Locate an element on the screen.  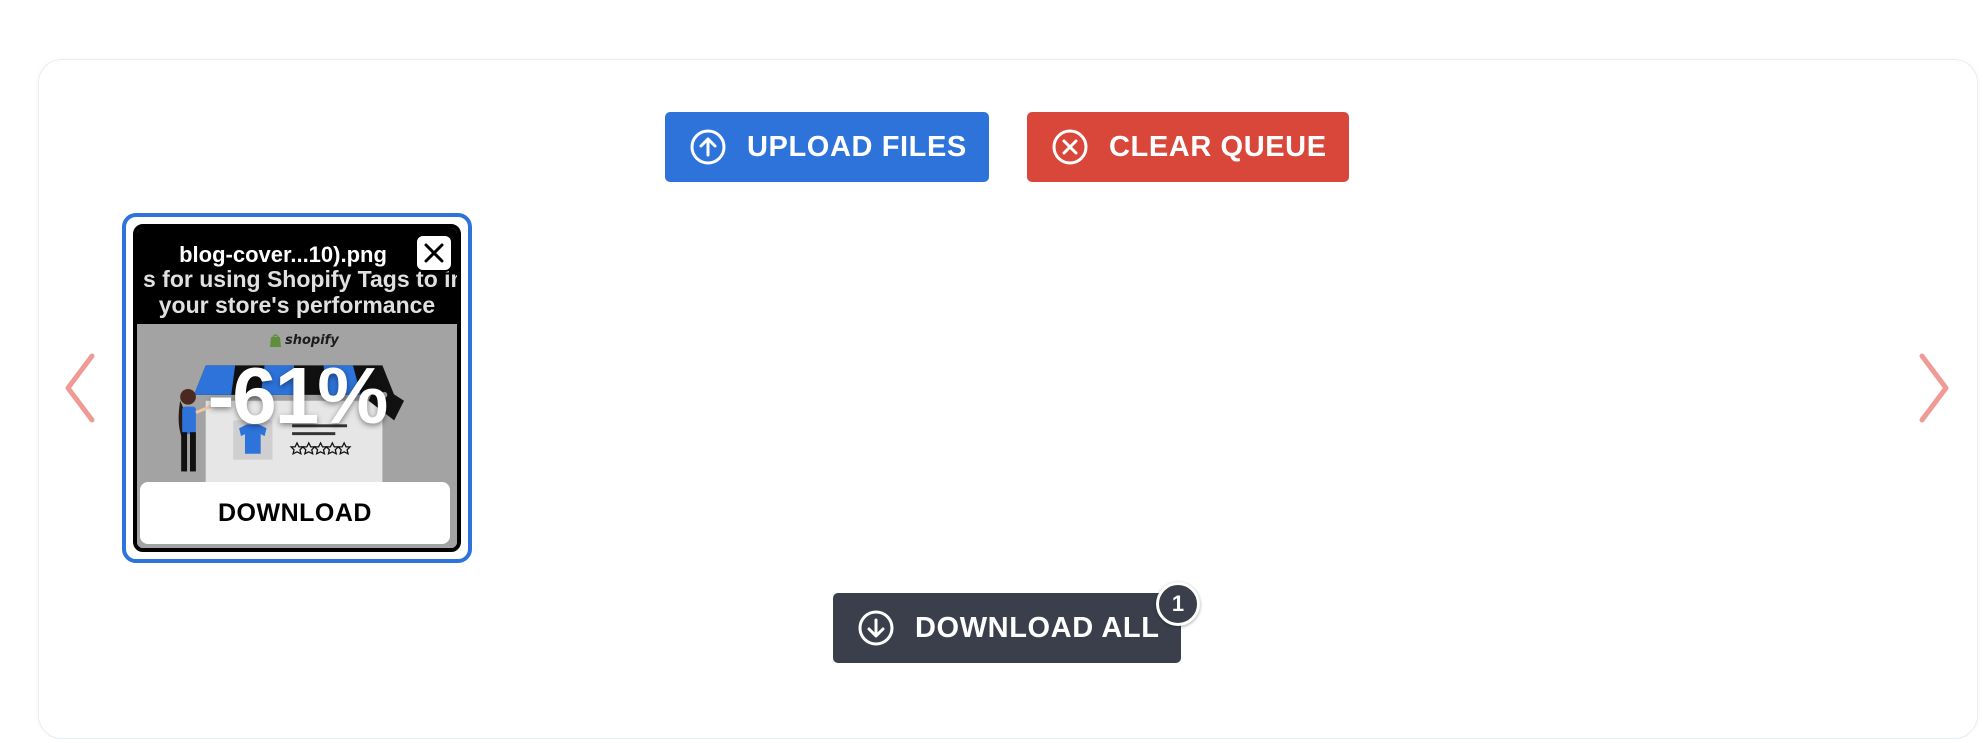
preview-headline-line2: your store's performance is located at coordinates (297, 305).